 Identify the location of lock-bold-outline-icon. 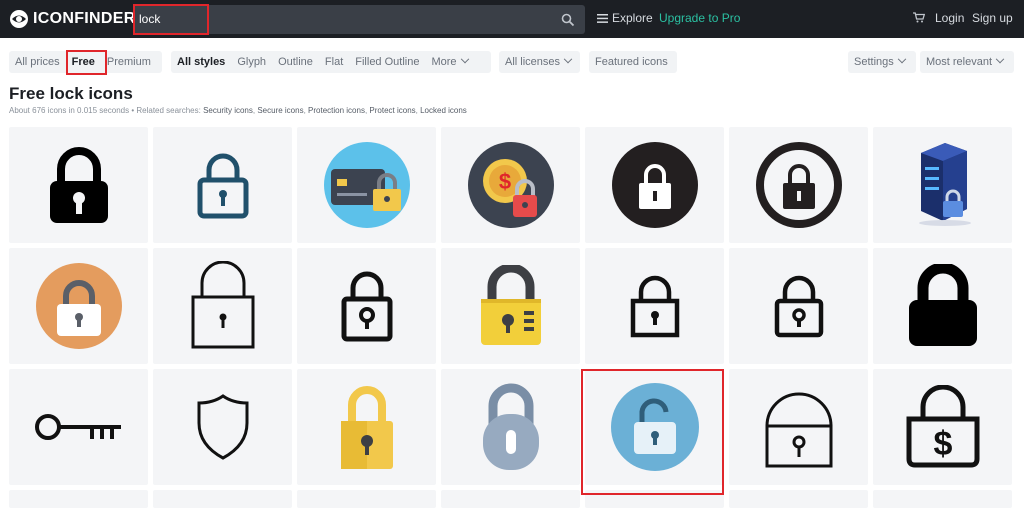
(366, 306).